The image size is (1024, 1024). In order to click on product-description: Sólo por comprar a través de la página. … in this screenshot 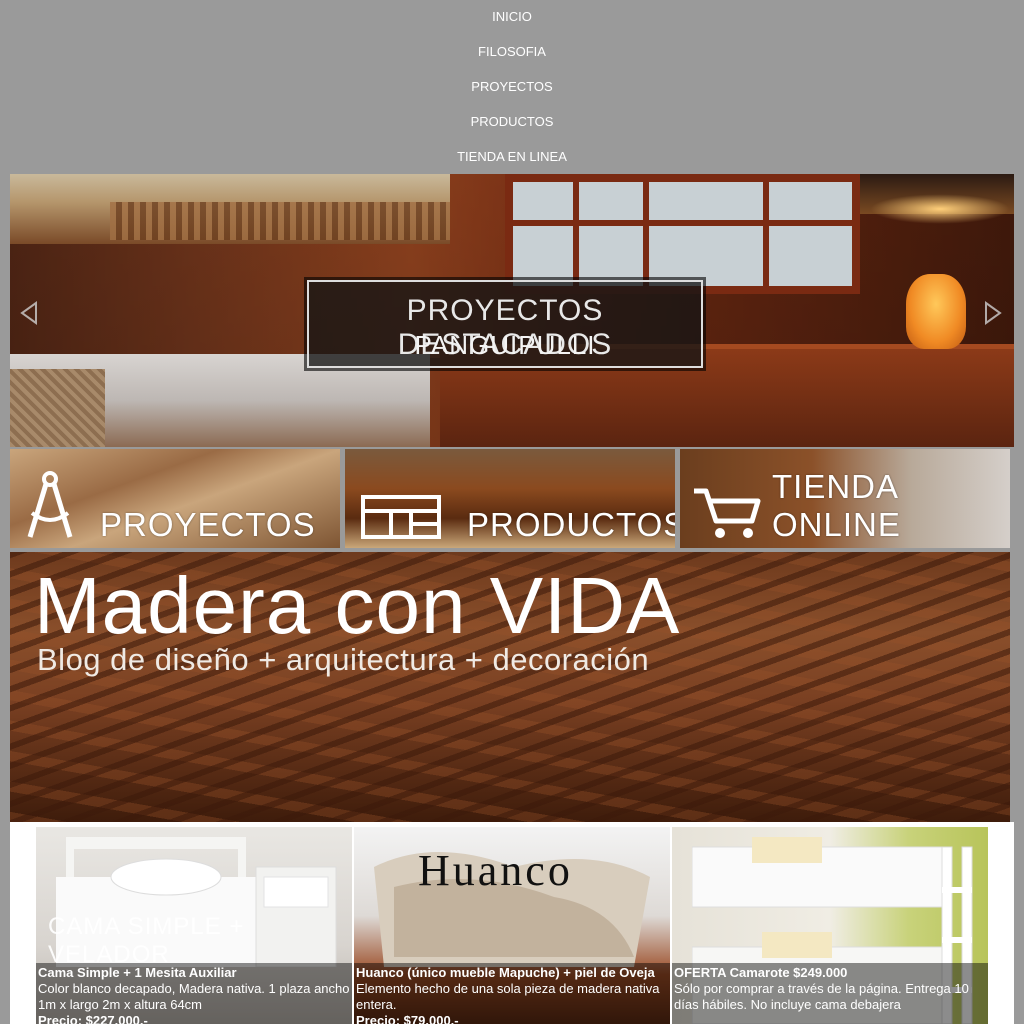, I will do `click(821, 996)`.